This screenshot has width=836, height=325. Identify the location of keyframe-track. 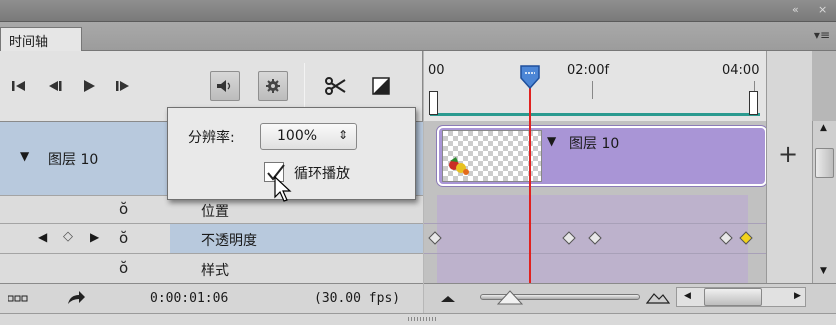
(590, 238).